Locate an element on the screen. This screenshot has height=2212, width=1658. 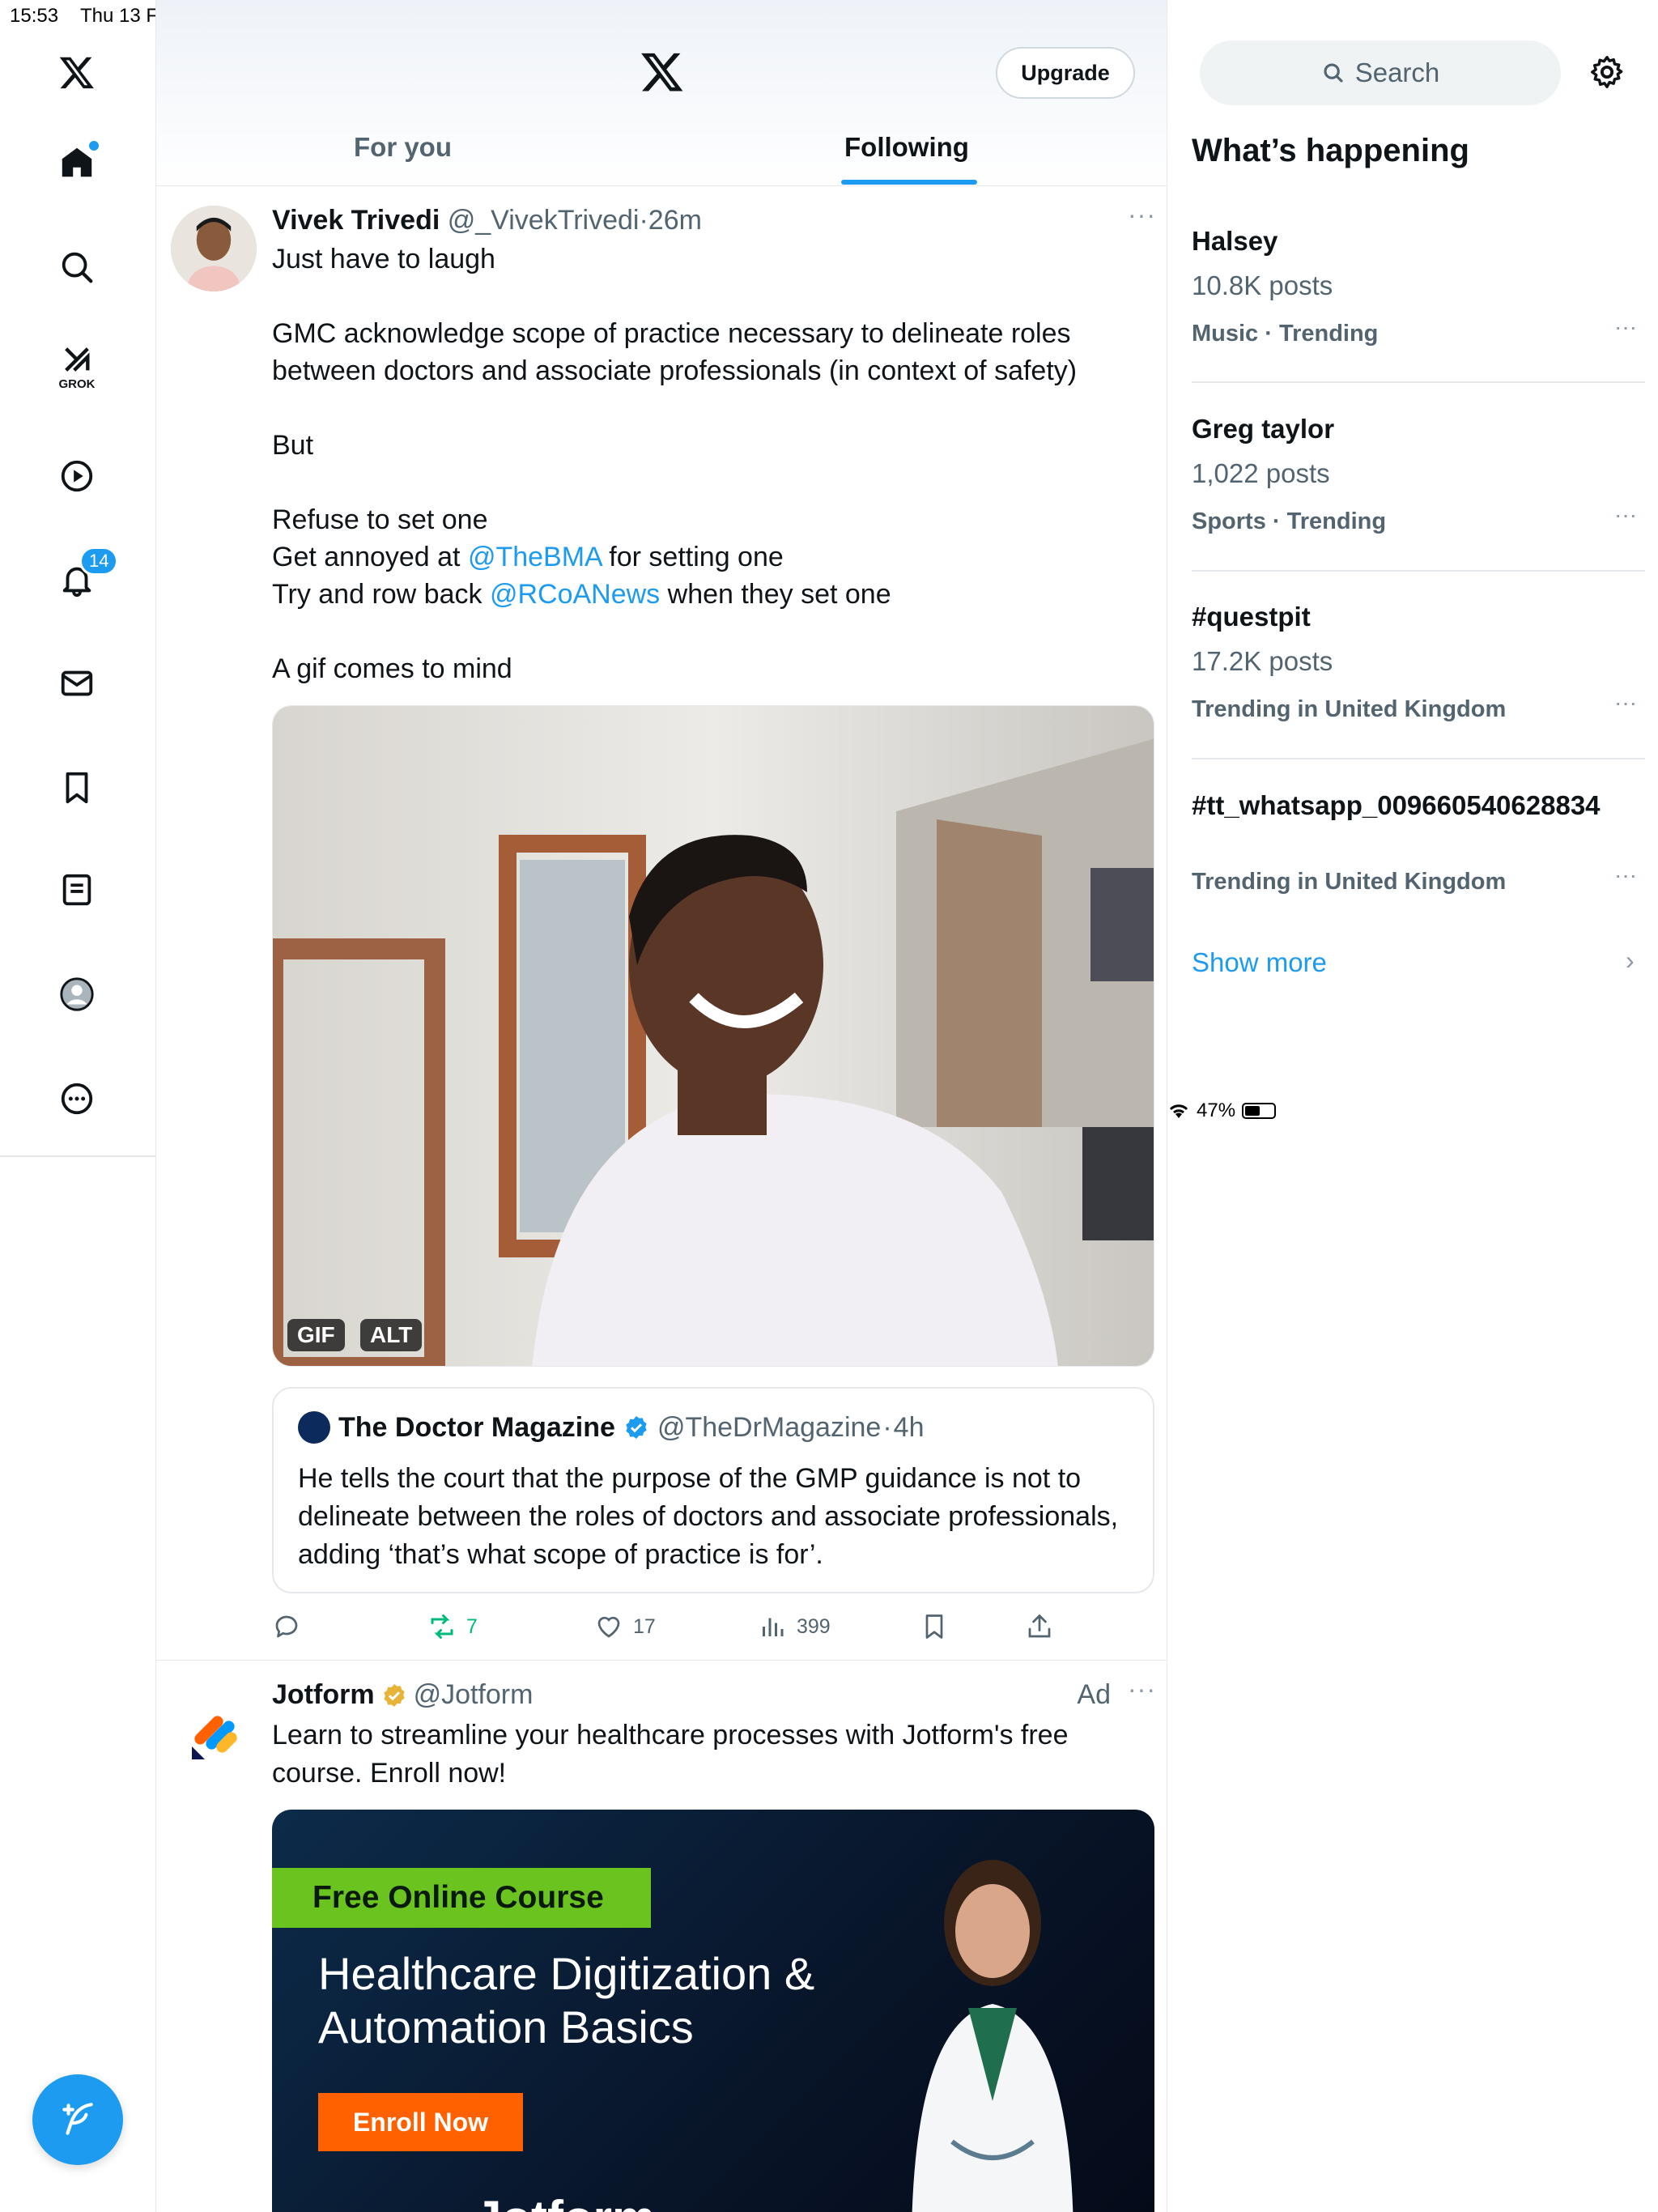
quote-time: 4h is located at coordinates (909, 1428).